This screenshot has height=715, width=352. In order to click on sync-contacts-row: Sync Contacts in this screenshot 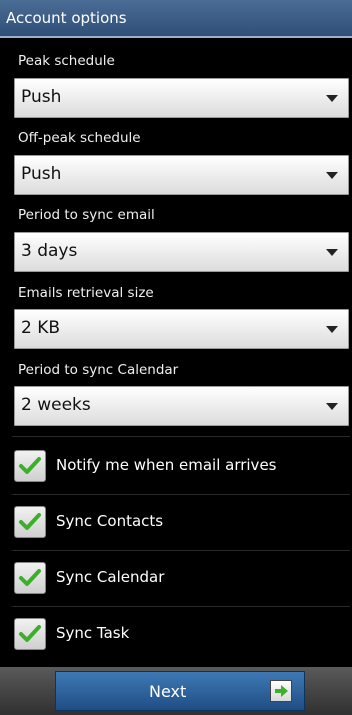, I will do `click(176, 522)`.